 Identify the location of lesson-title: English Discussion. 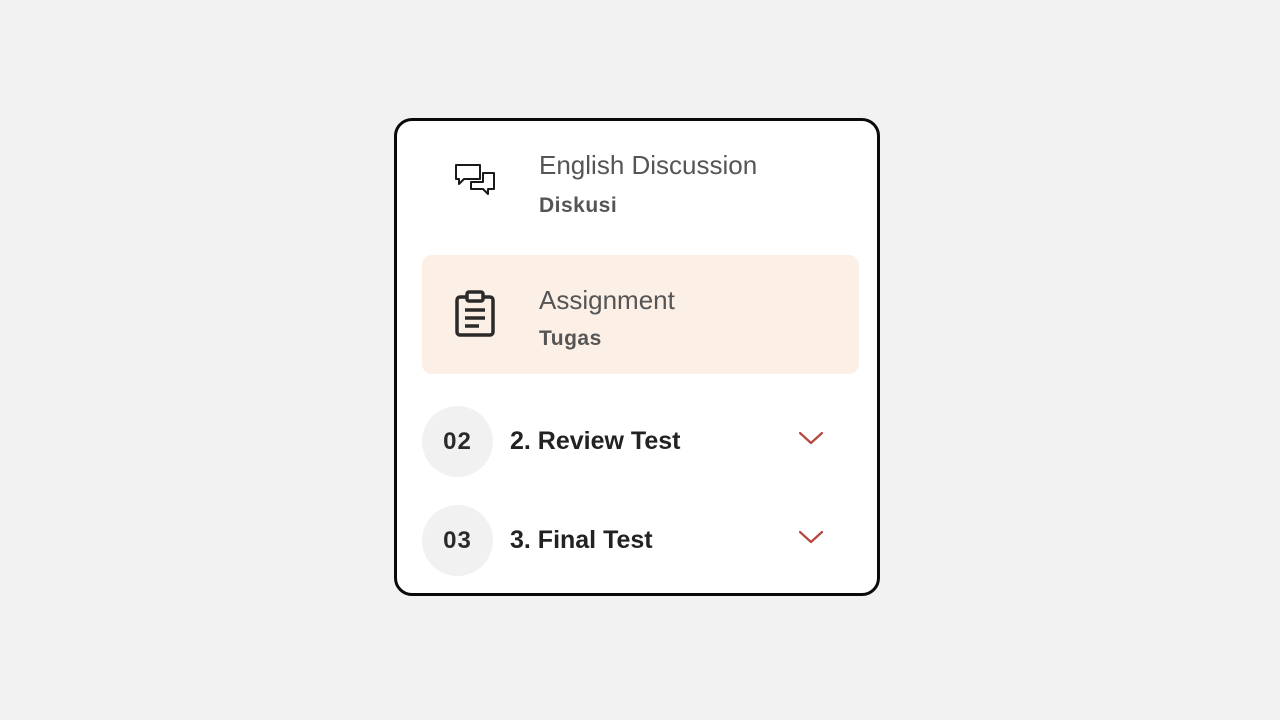
(648, 165).